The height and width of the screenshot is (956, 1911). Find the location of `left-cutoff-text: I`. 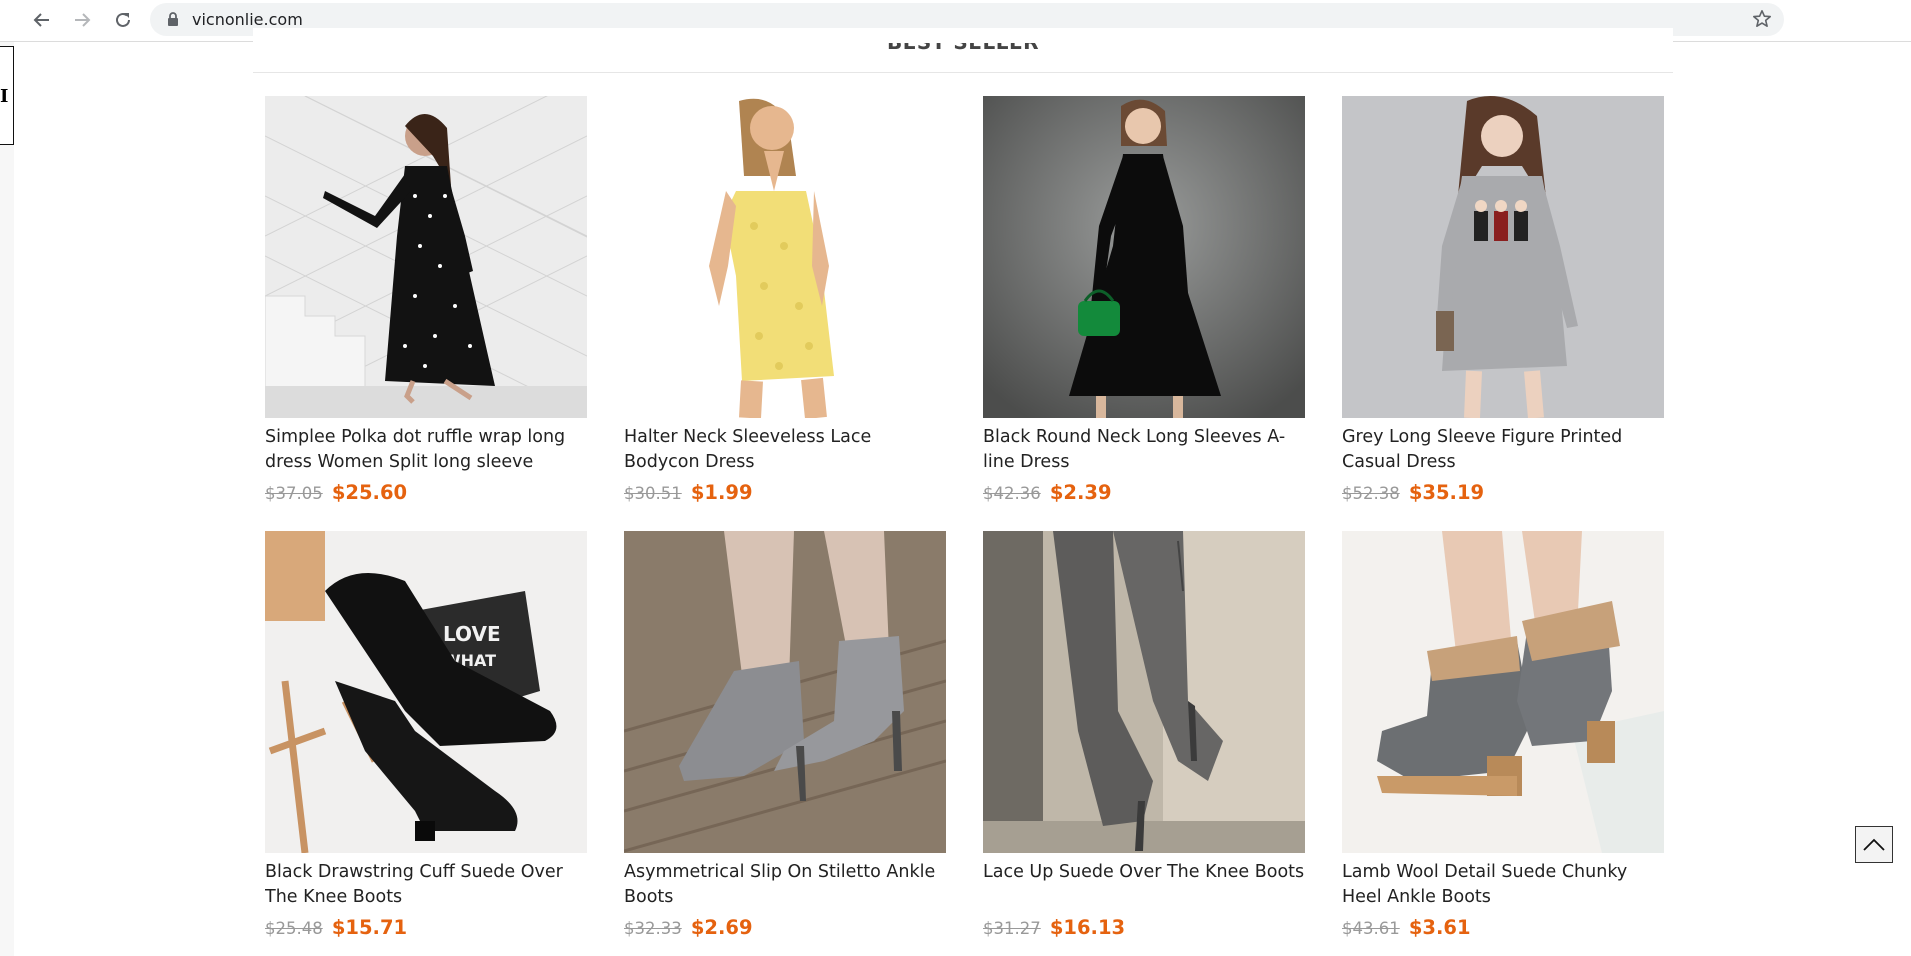

left-cutoff-text: I is located at coordinates (4, 96).